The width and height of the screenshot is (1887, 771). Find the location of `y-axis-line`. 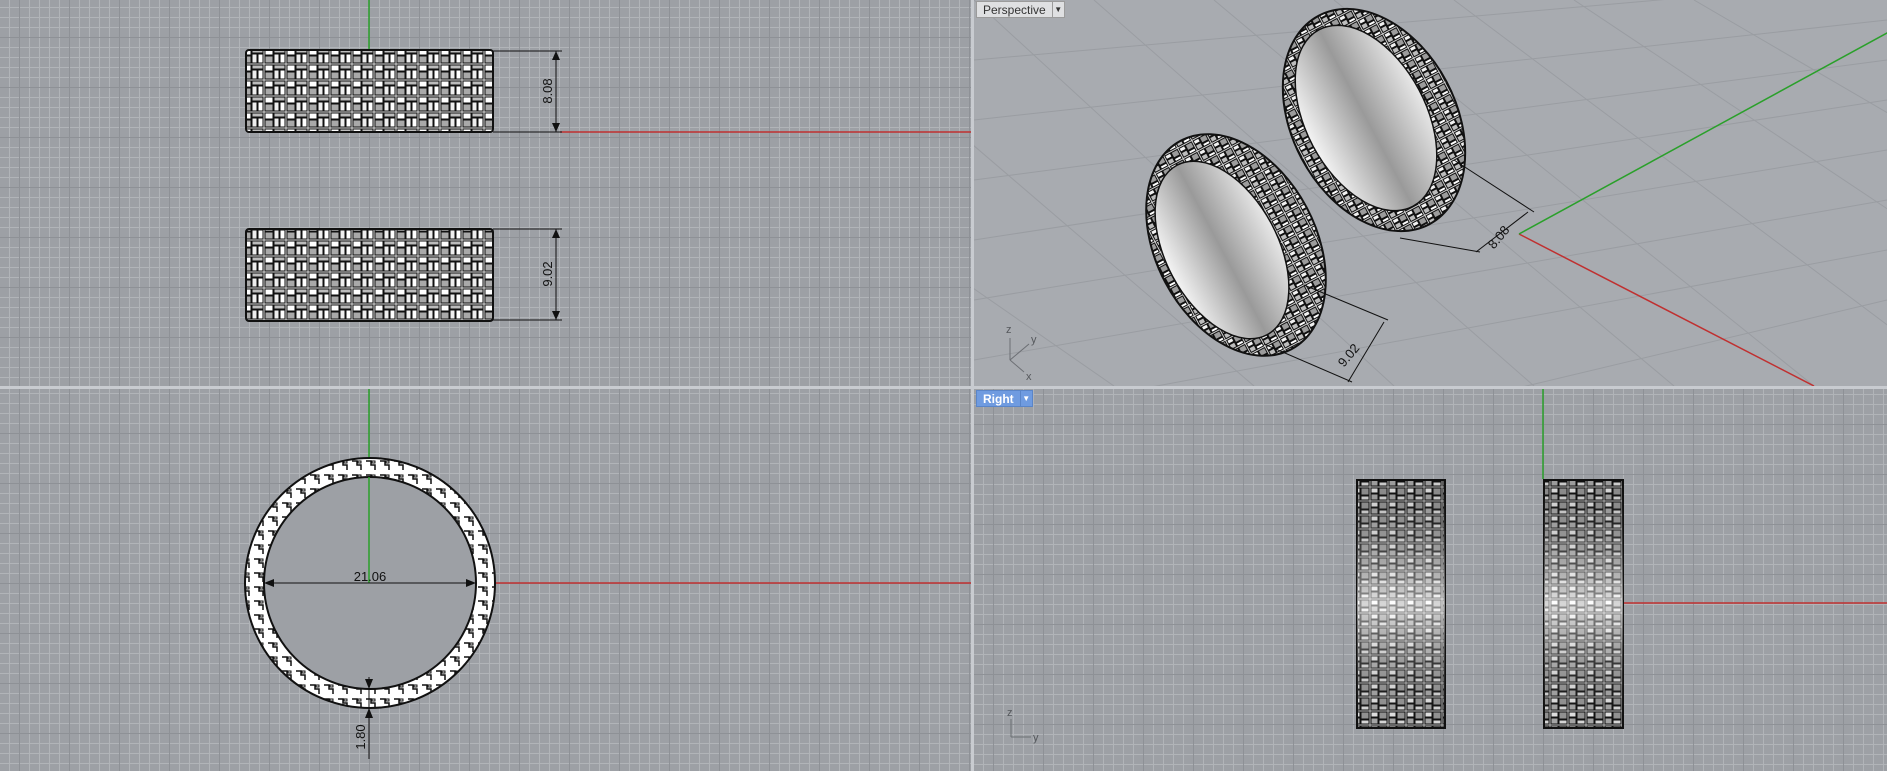

y-axis-line is located at coordinates (1702, 133).